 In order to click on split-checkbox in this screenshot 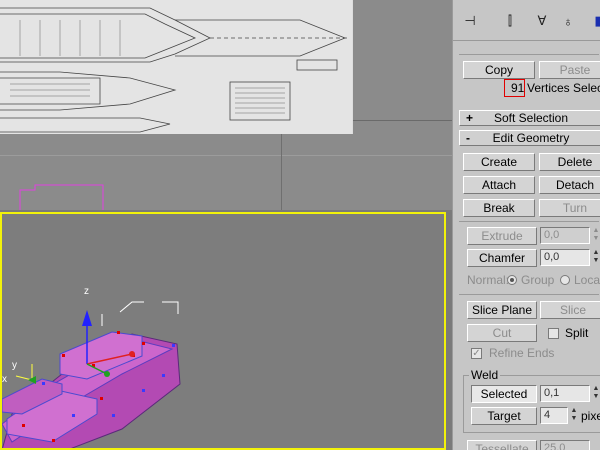, I will do `click(553, 333)`.